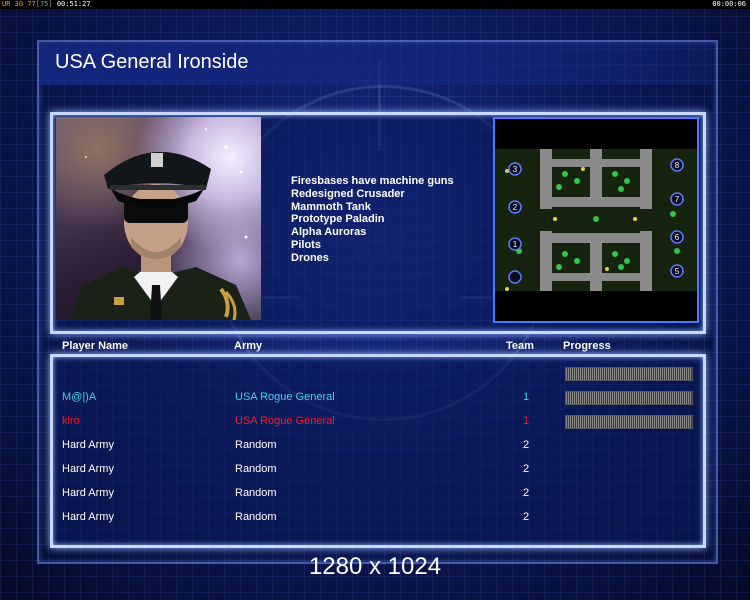  I want to click on hud-value-2: 77, so click(31, 4).